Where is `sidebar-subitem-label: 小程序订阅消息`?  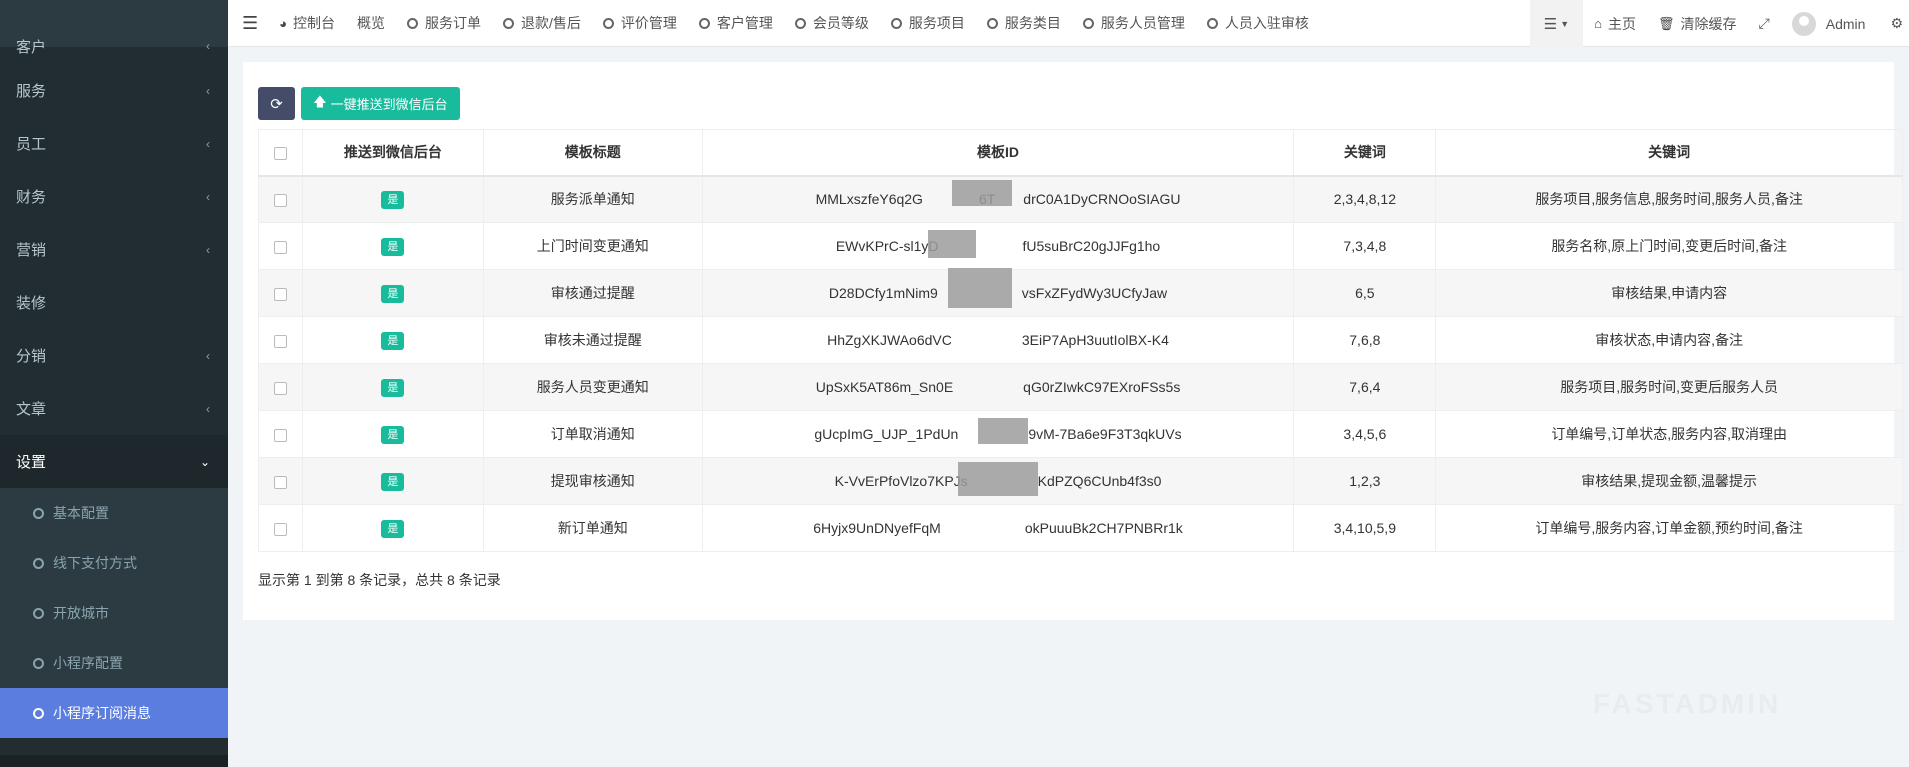 sidebar-subitem-label: 小程序订阅消息 is located at coordinates (102, 713).